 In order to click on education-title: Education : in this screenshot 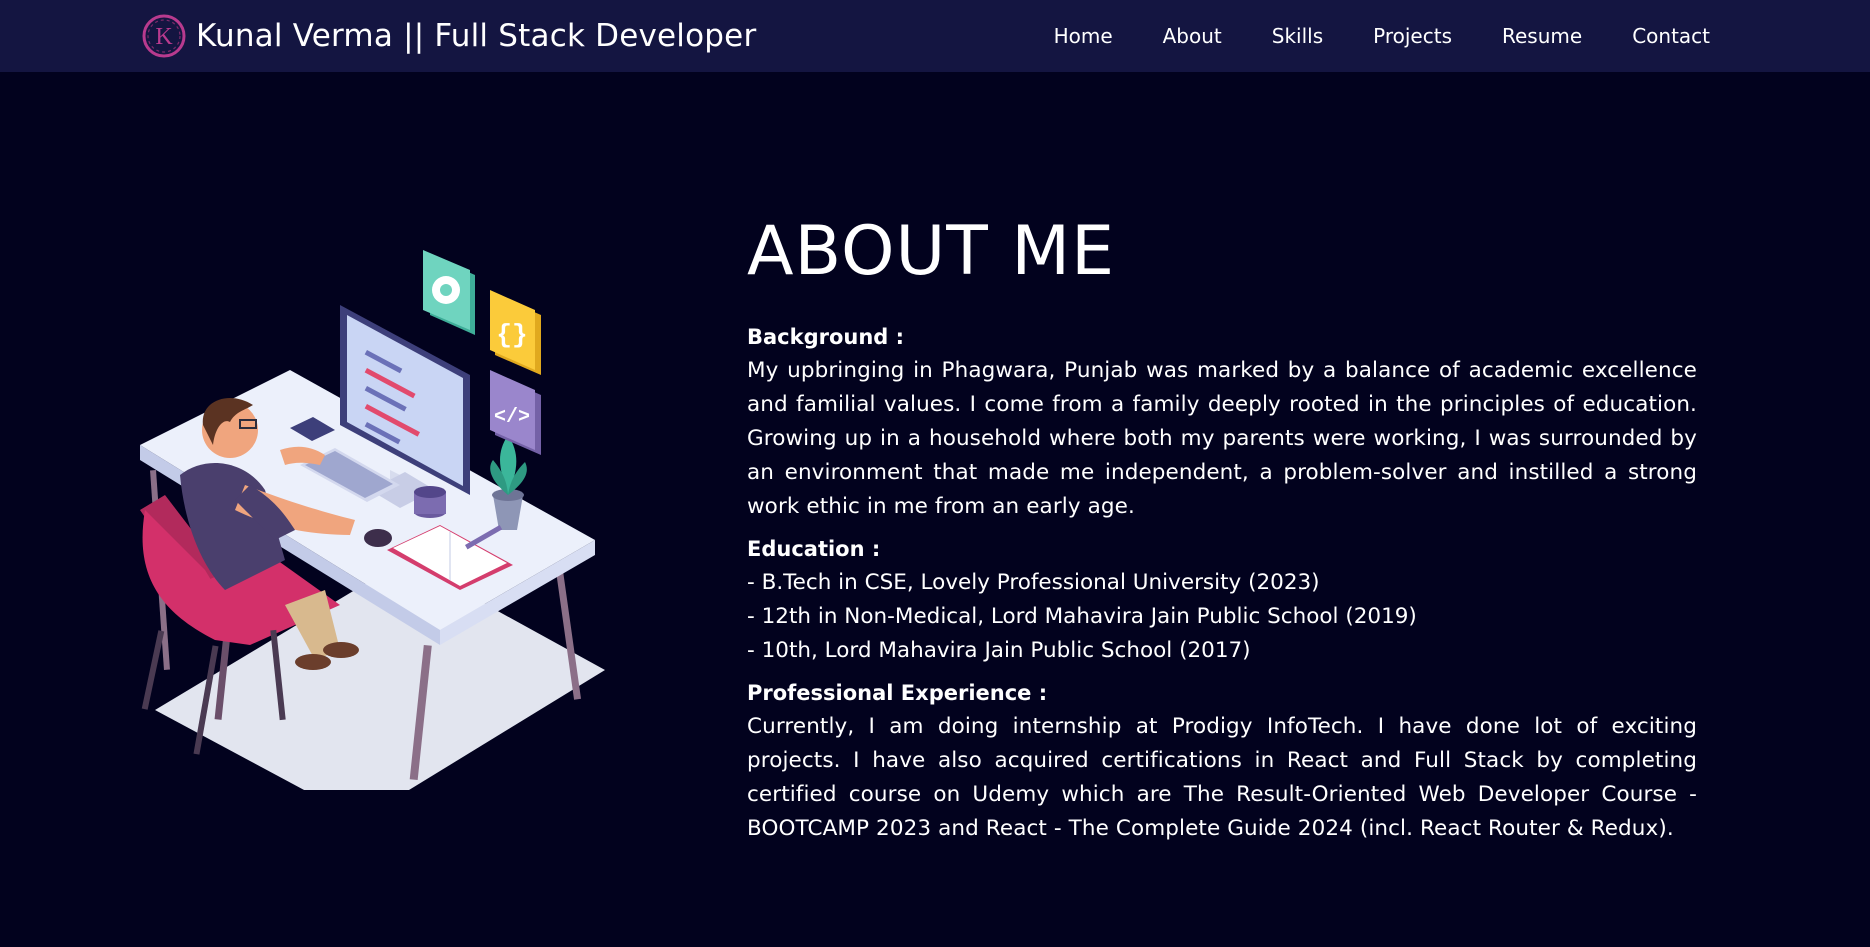, I will do `click(814, 549)`.